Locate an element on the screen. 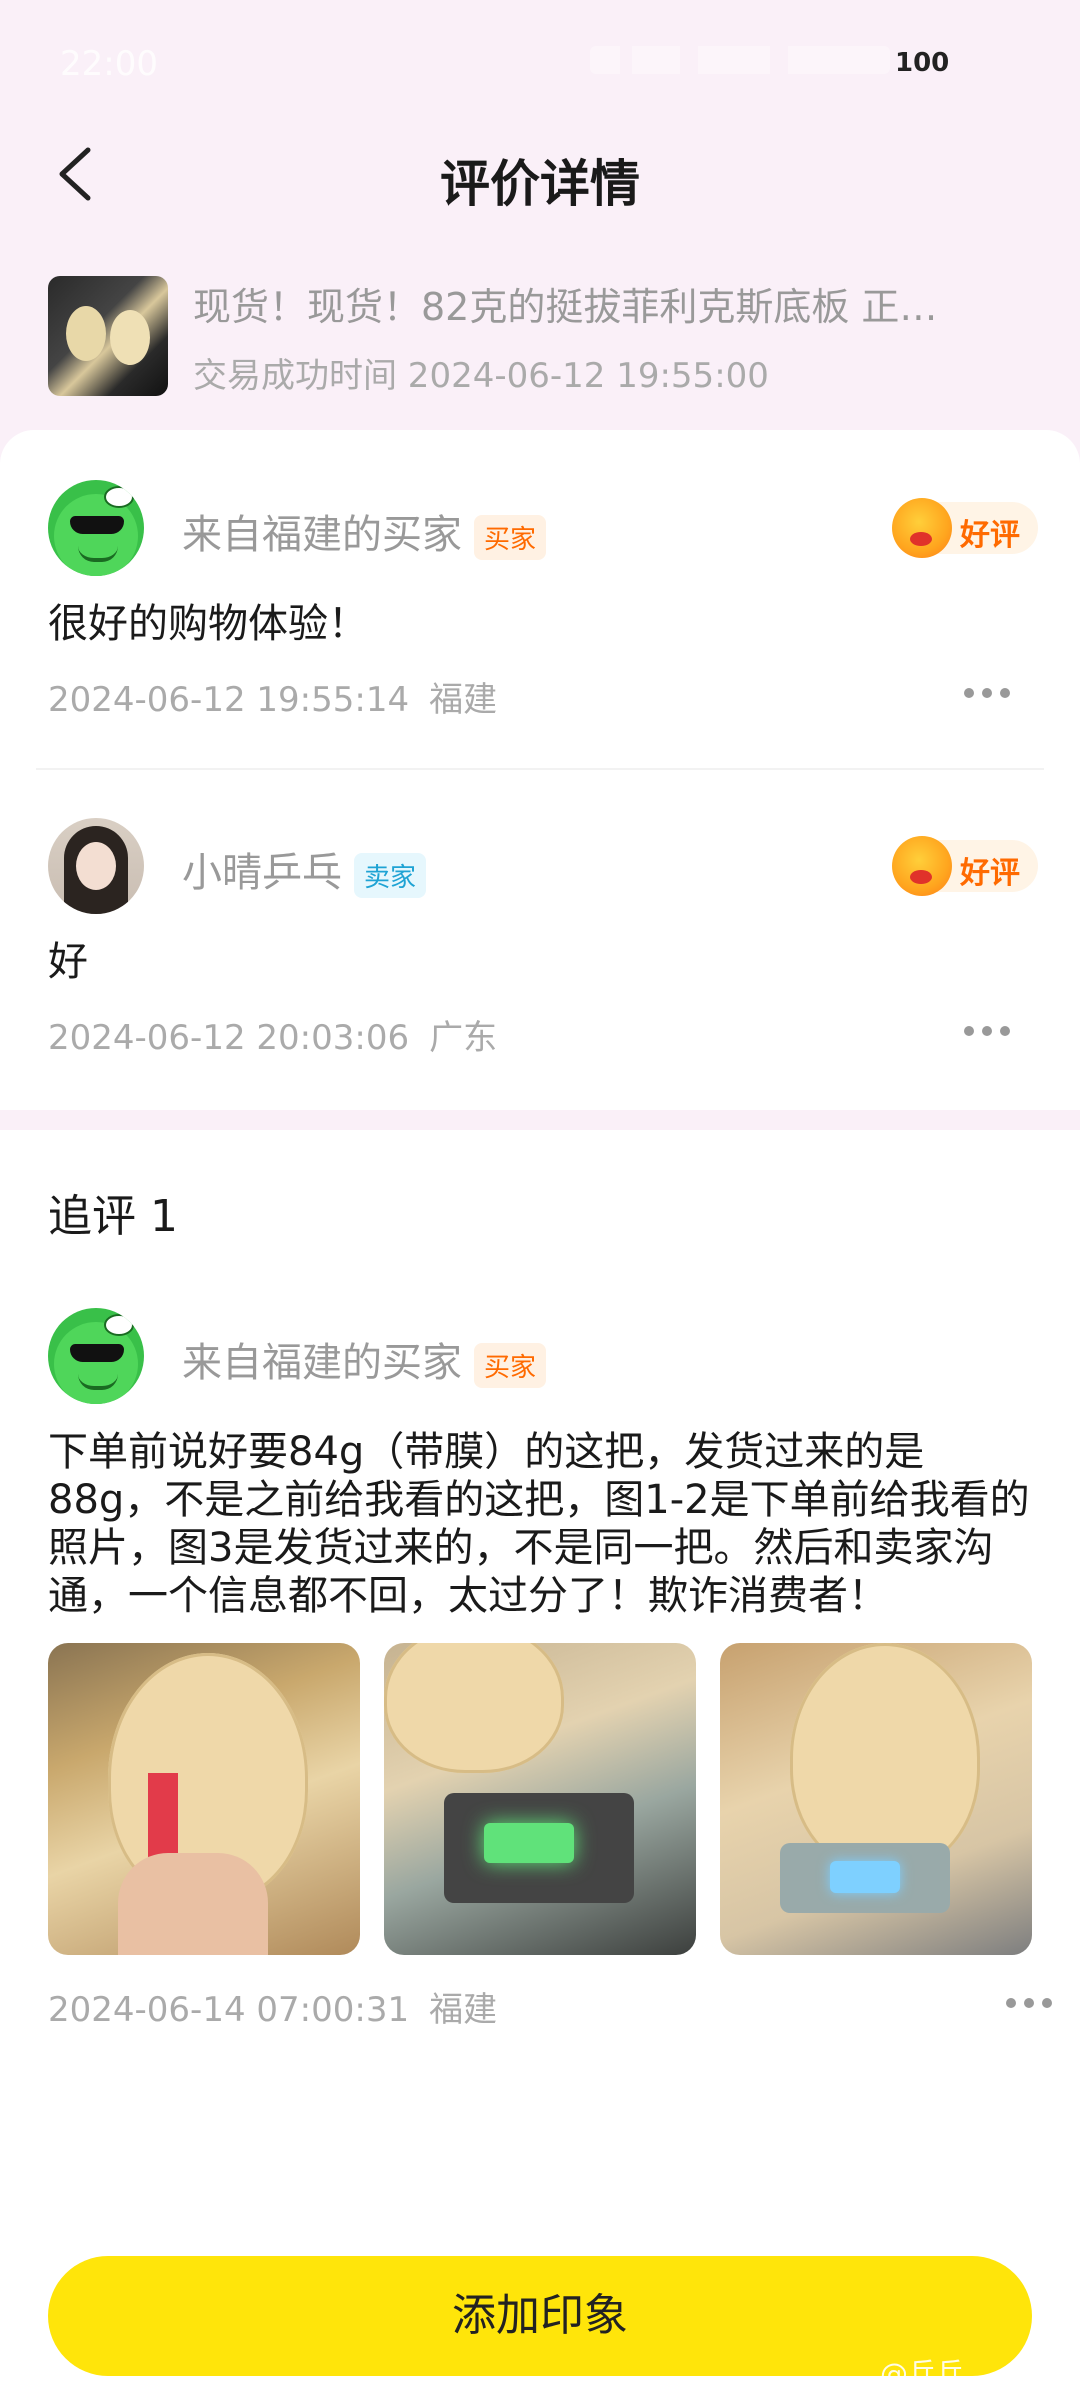 This screenshot has height=2400, width=1080. nav-bar: 评价详情 is located at coordinates (540, 175).